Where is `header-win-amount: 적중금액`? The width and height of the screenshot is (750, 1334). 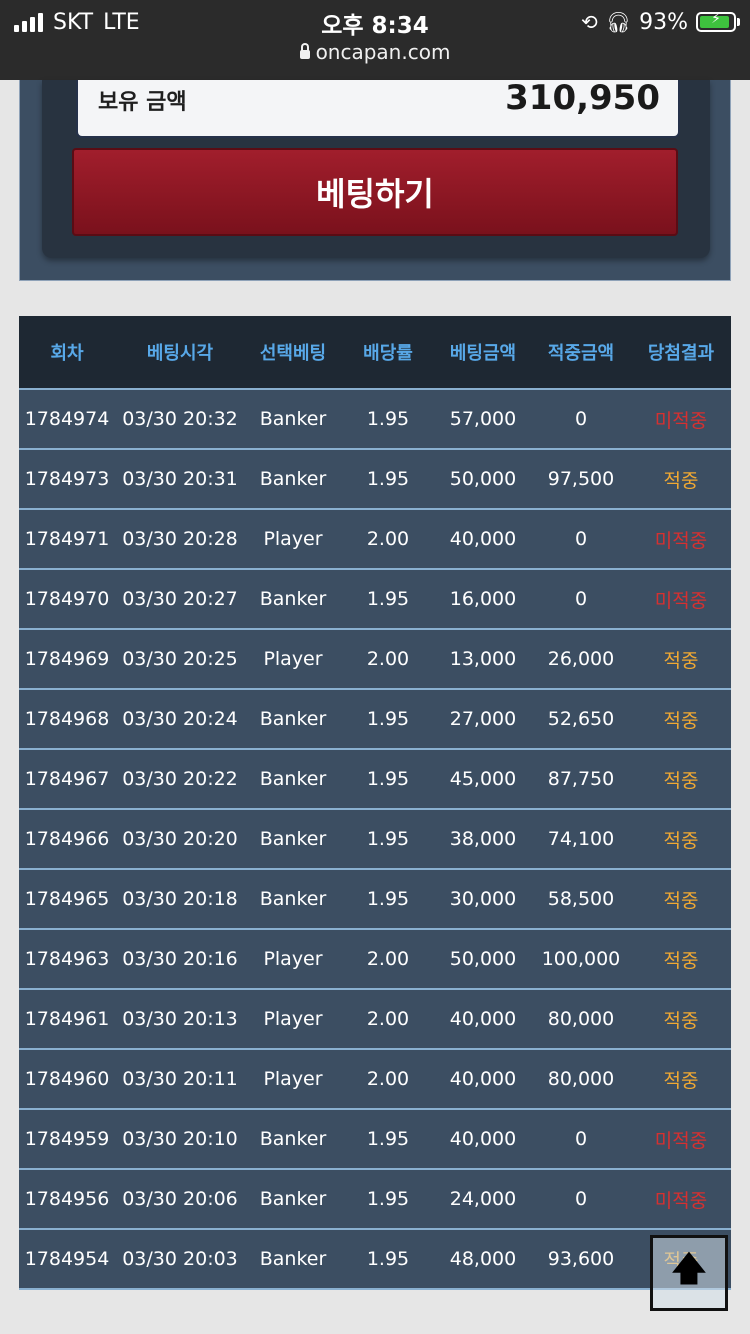 header-win-amount: 적중금액 is located at coordinates (581, 353).